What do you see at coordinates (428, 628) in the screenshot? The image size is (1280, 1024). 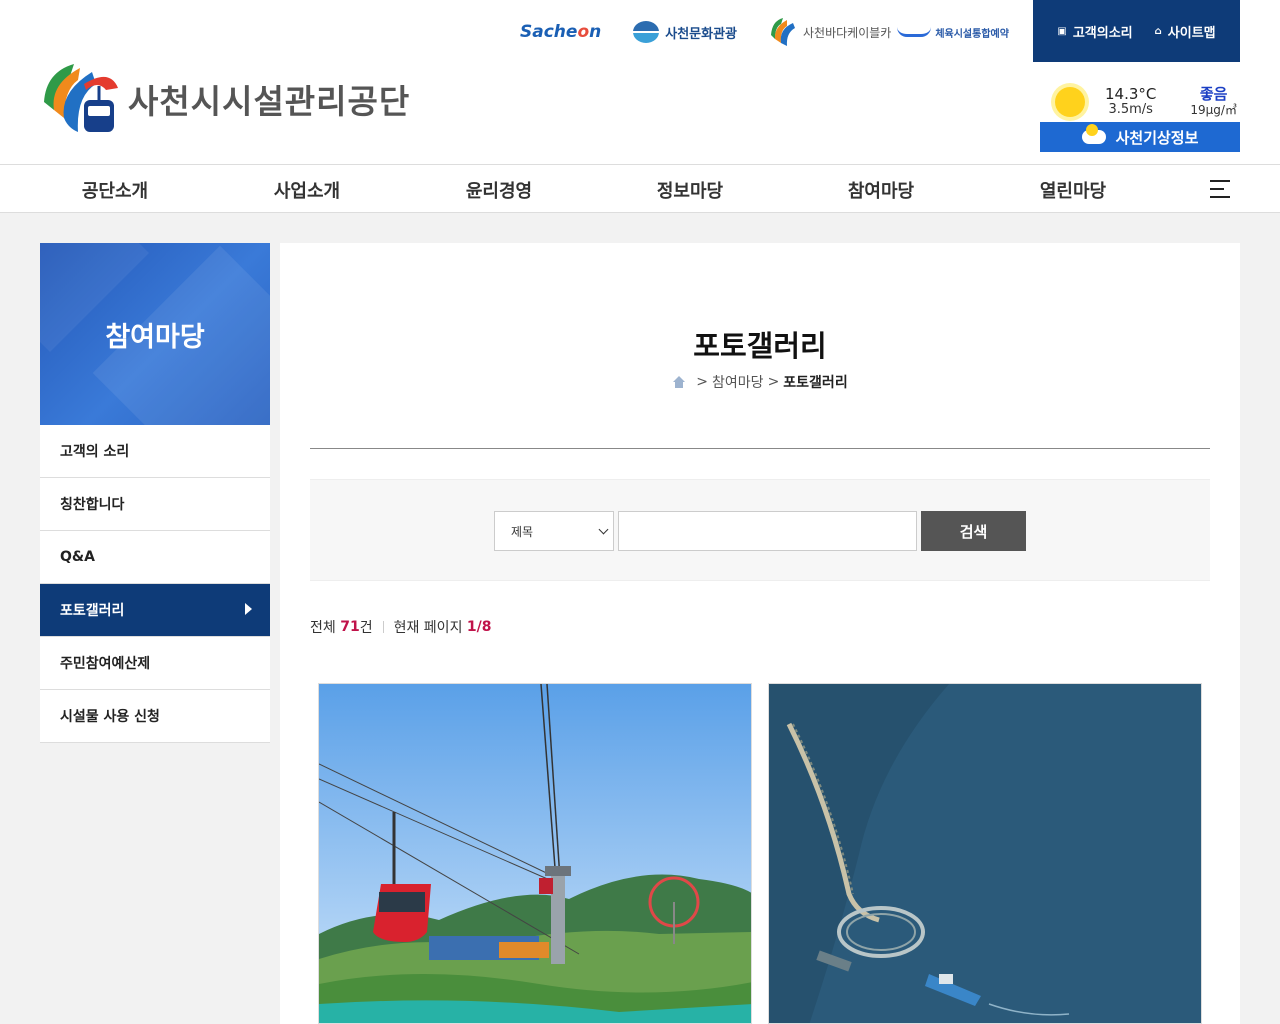 I see `page-label: 현재 페이지` at bounding box center [428, 628].